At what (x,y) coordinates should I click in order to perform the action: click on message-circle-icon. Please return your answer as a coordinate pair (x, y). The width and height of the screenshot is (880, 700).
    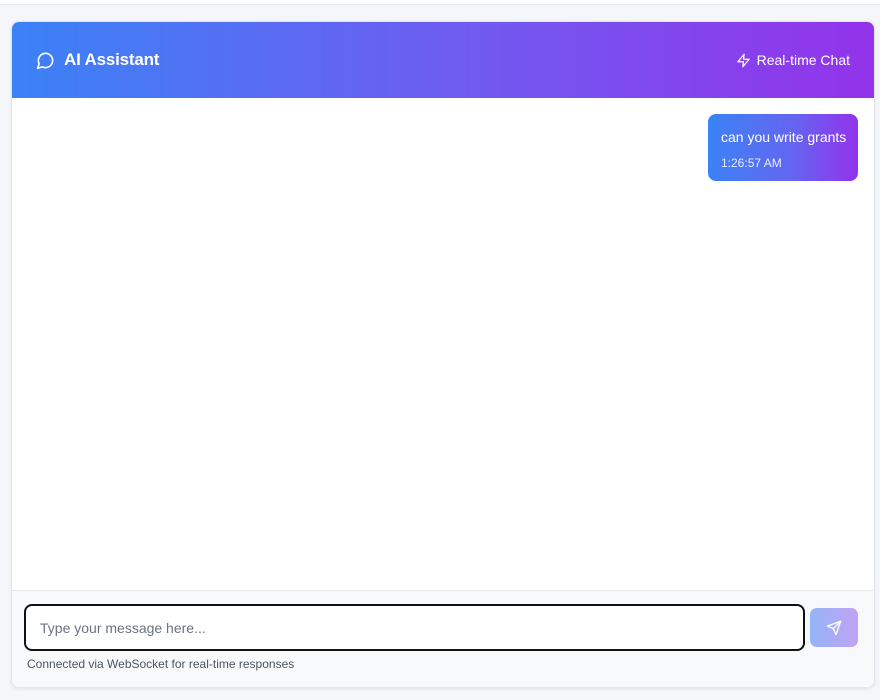
    Looking at the image, I should click on (45, 60).